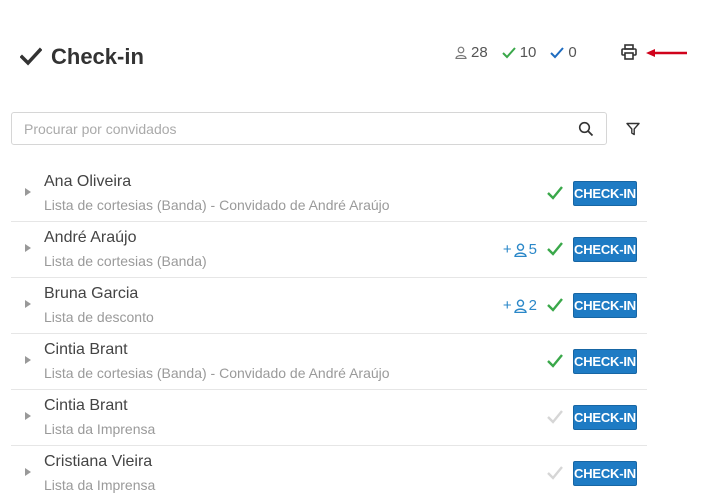 The image size is (707, 497). I want to click on guest-name: Bruna Garcia, so click(91, 293).